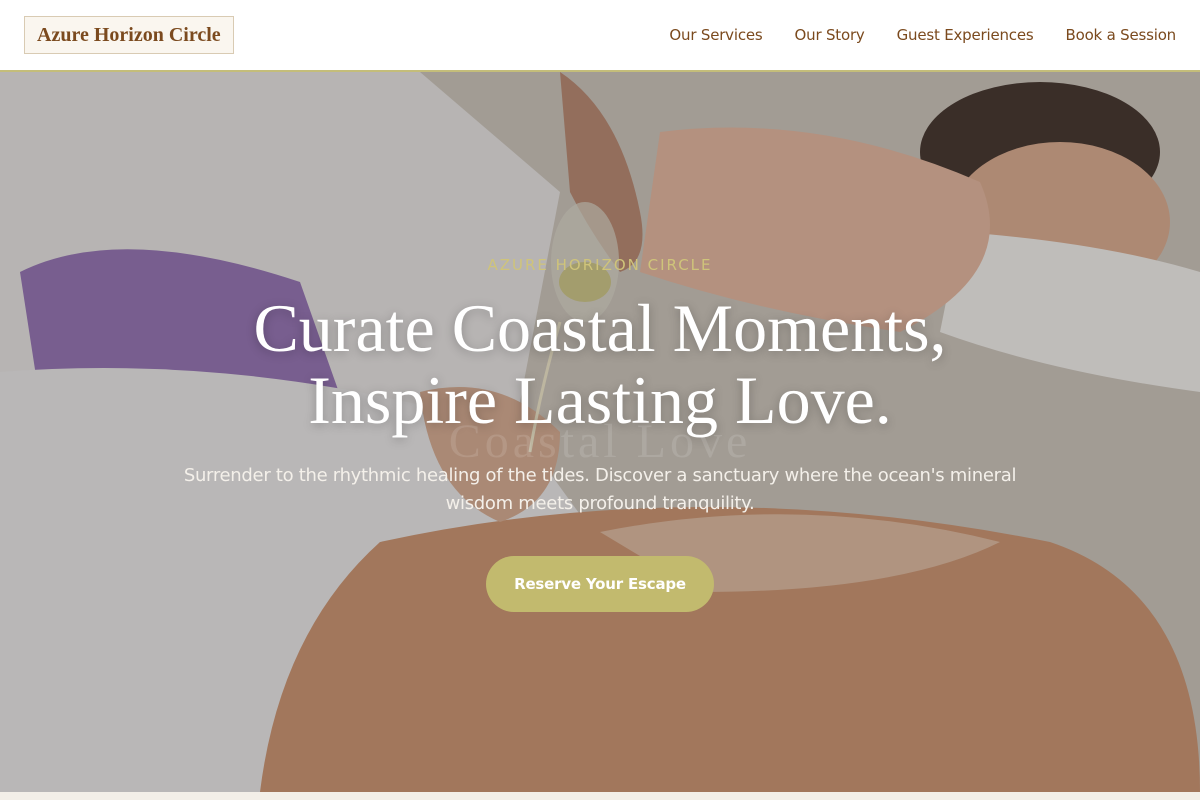 This screenshot has height=800, width=1200. I want to click on nav-link-book-session: Book a Session, so click(1121, 35).